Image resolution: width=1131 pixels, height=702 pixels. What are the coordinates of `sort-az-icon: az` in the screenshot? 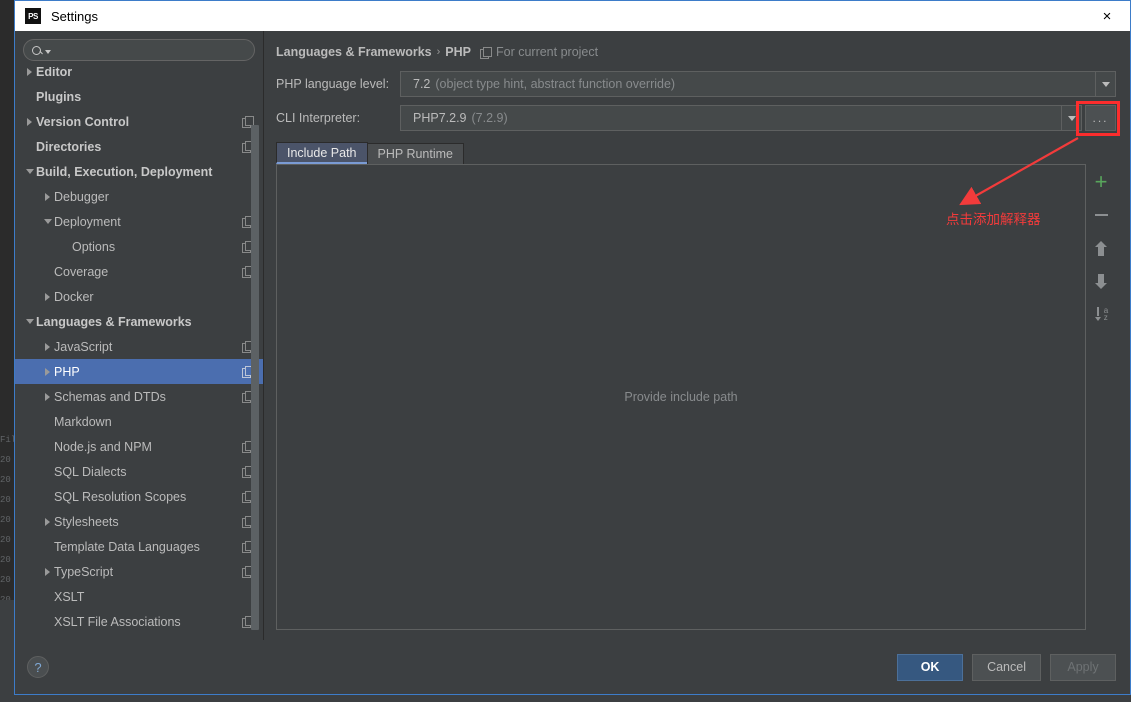 It's located at (1101, 314).